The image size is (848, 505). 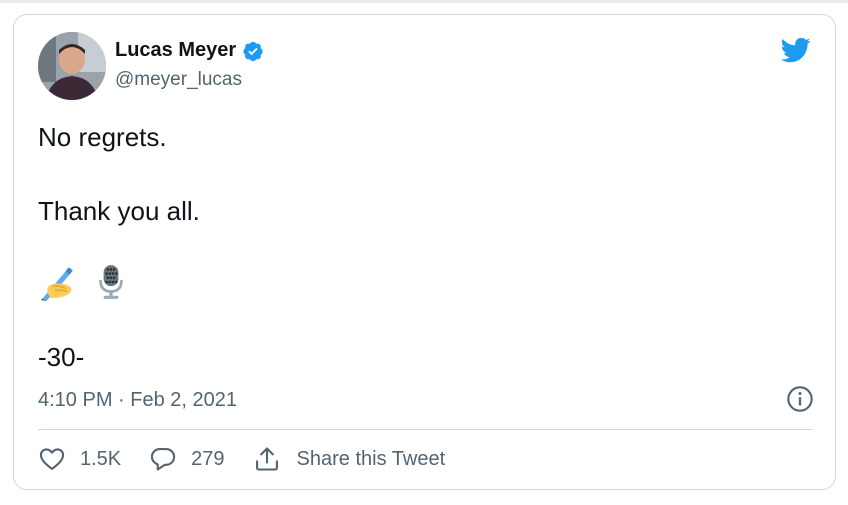 I want to click on heart-icon, so click(x=52, y=459).